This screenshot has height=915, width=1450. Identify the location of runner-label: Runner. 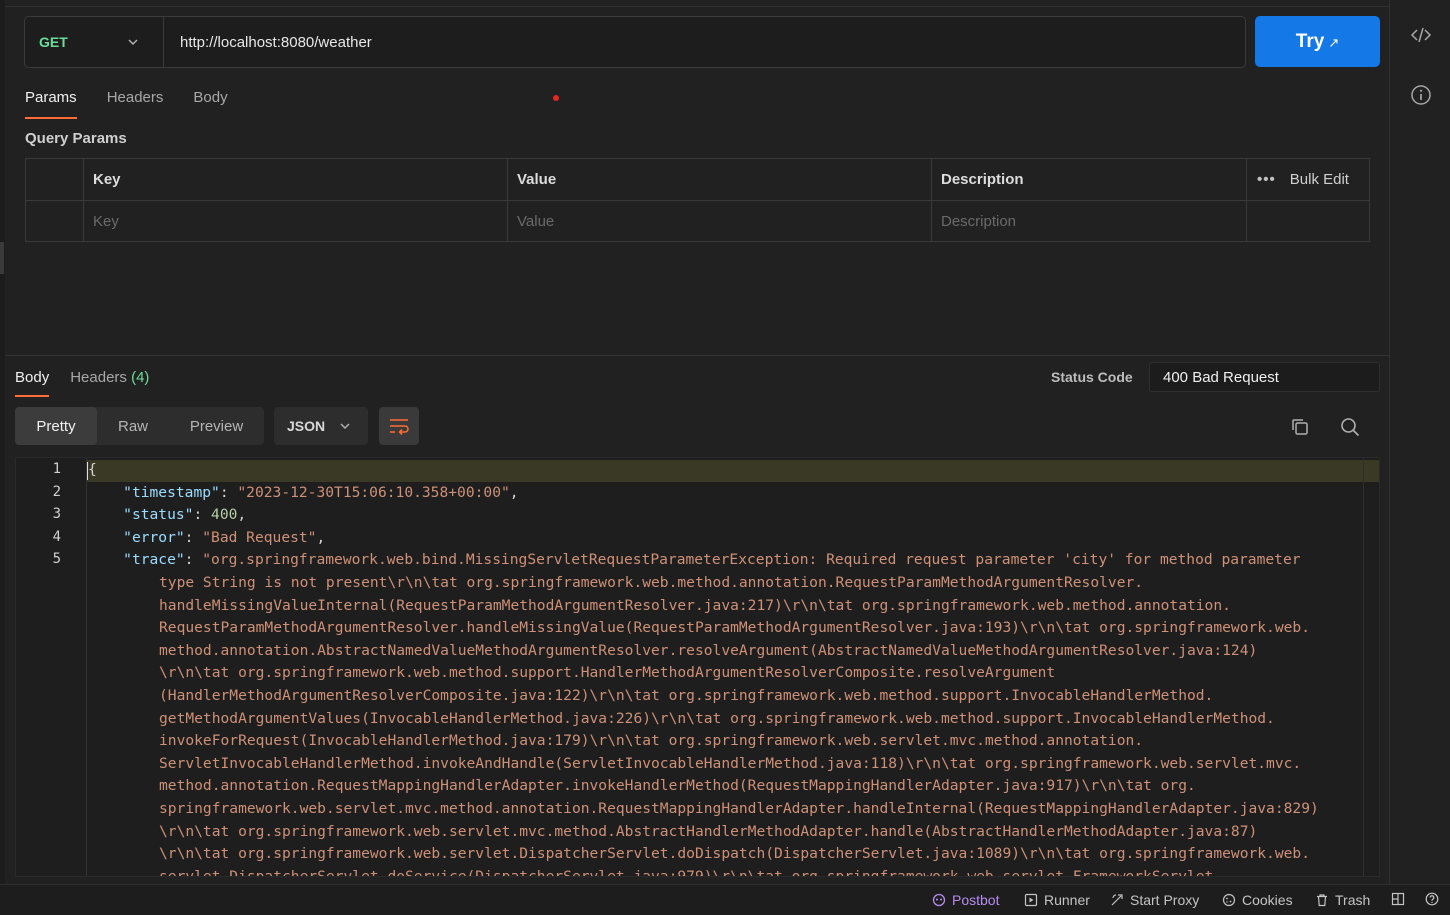
(1067, 900).